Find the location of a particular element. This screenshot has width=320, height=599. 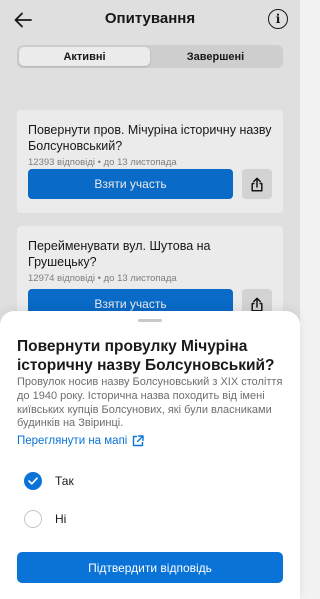

map-link-label: Переглянути на мапі is located at coordinates (72, 441).